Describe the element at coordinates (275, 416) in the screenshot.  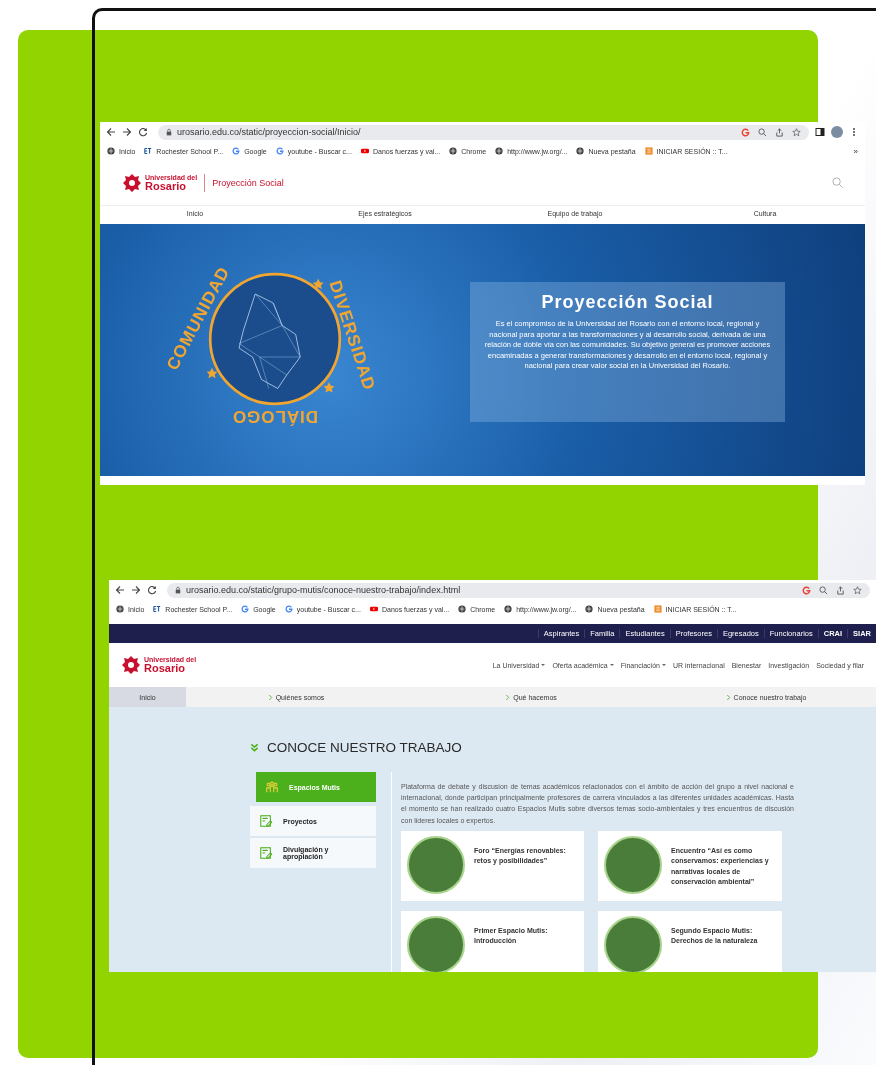
I see `emblem-word: DIÁLOGO` at that location.